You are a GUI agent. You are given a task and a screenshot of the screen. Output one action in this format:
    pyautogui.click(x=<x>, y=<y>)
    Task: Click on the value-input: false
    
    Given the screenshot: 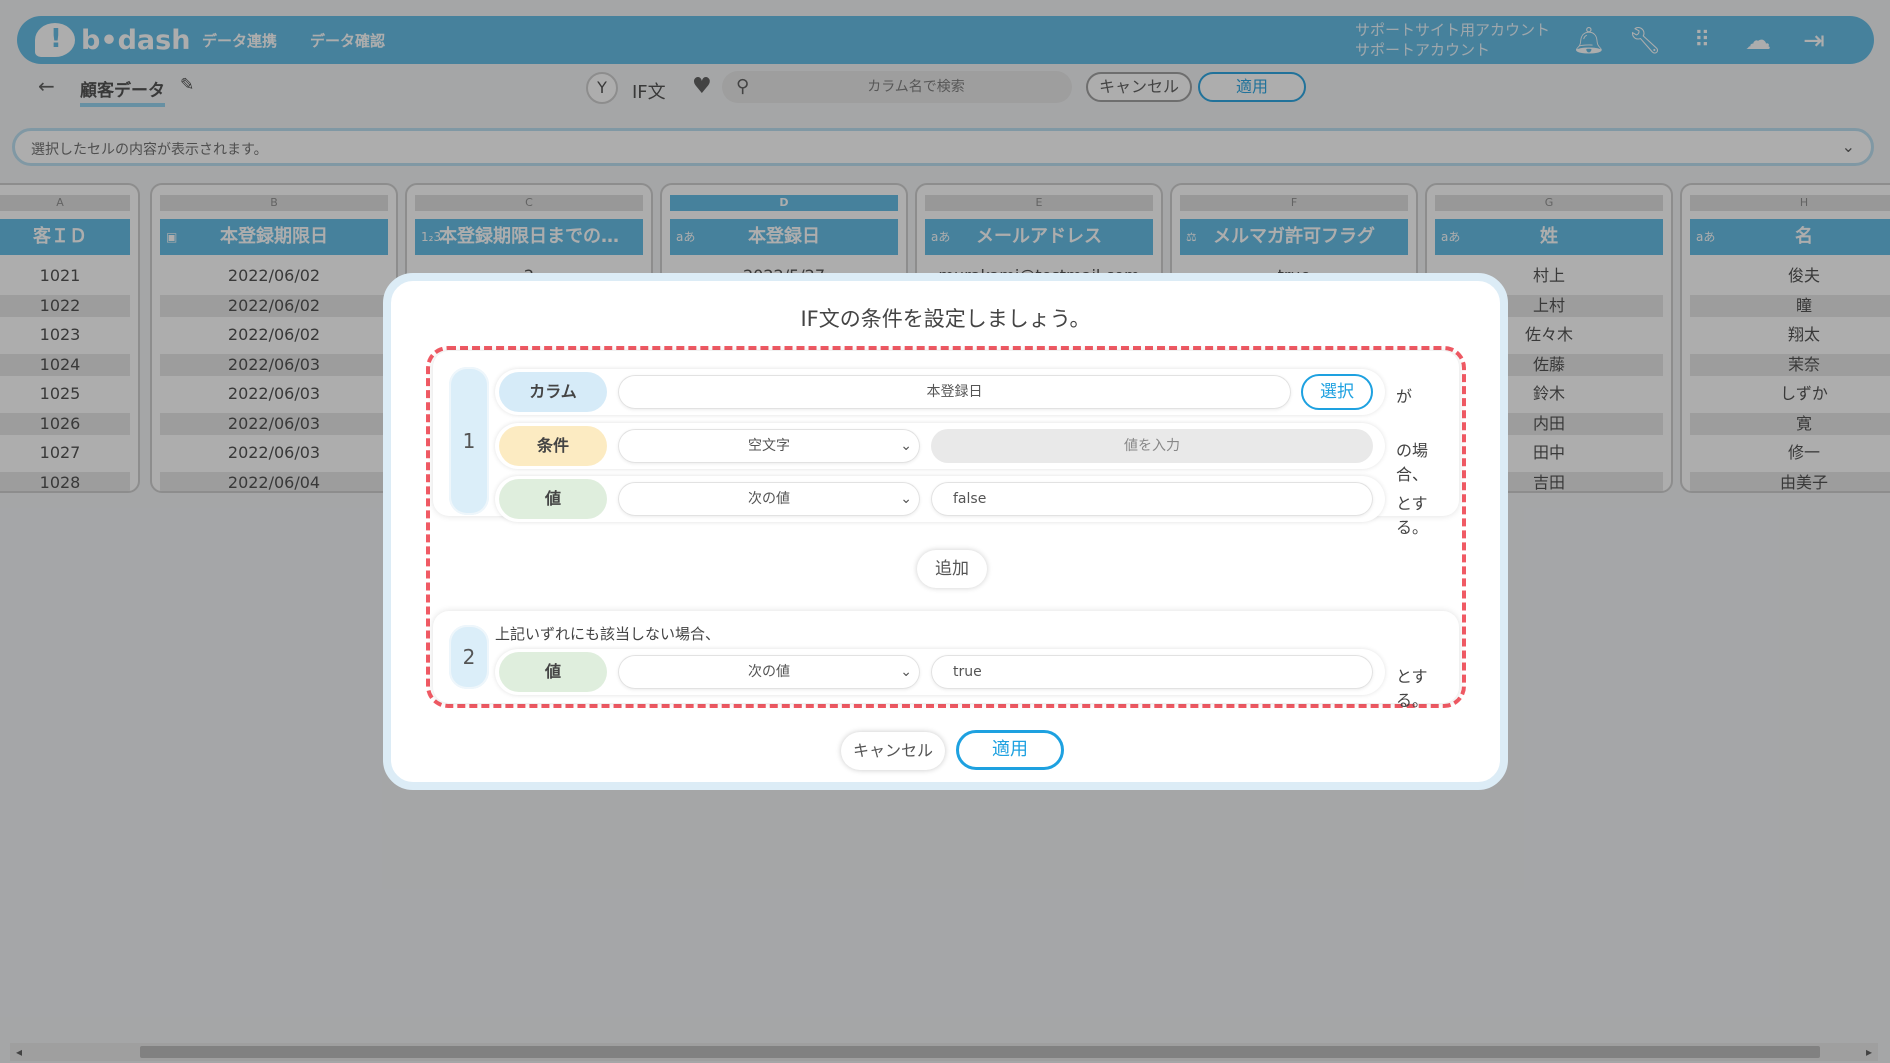 What is the action you would take?
    pyautogui.click(x=1152, y=499)
    